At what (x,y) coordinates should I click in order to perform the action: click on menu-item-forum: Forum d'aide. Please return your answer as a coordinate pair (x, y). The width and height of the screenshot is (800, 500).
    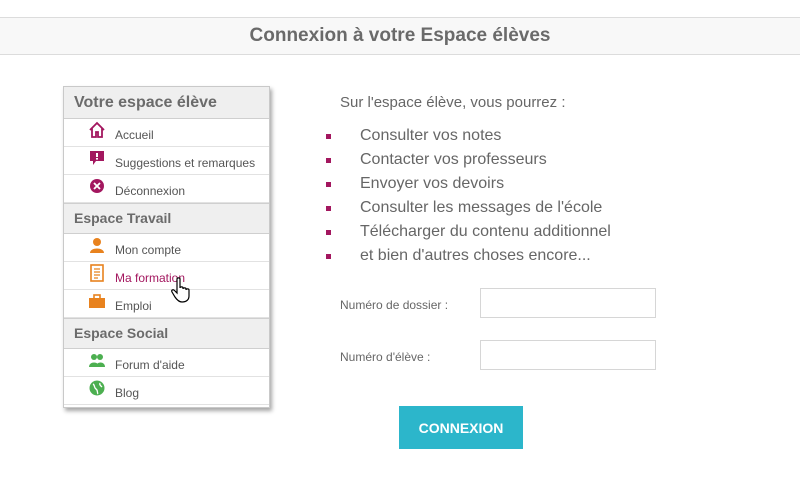
    Looking at the image, I should click on (166, 363).